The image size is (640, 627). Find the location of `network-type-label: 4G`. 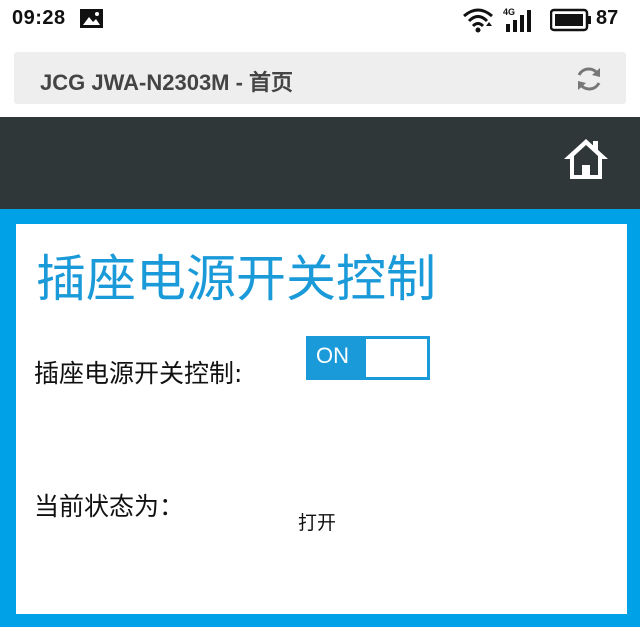

network-type-label: 4G is located at coordinates (509, 12).